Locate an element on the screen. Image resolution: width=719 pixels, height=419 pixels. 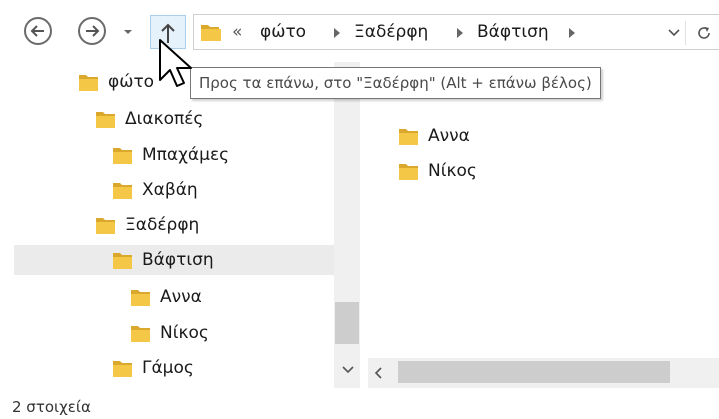
tree-item-label: Μπαχάμες is located at coordinates (186, 155).